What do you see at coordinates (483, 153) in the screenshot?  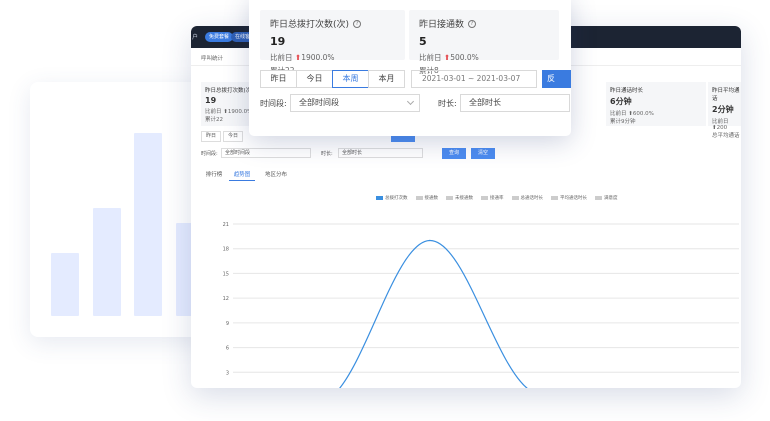 I see `clear-button: 清空` at bounding box center [483, 153].